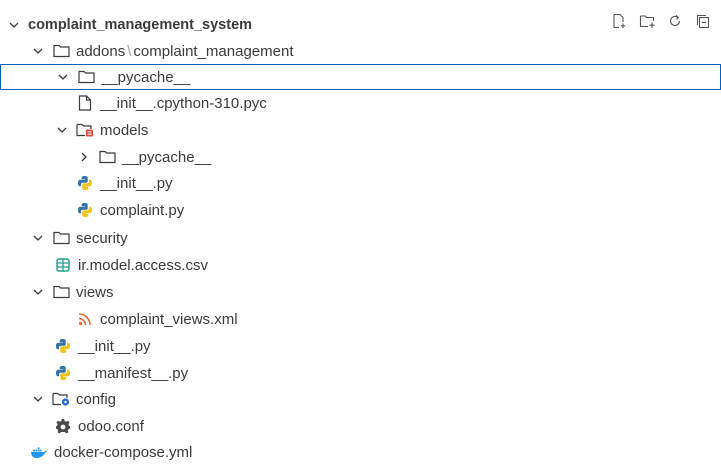 The image size is (721, 476). What do you see at coordinates (360, 77) in the screenshot?
I see `tree-item-pycache: __pycache__` at bounding box center [360, 77].